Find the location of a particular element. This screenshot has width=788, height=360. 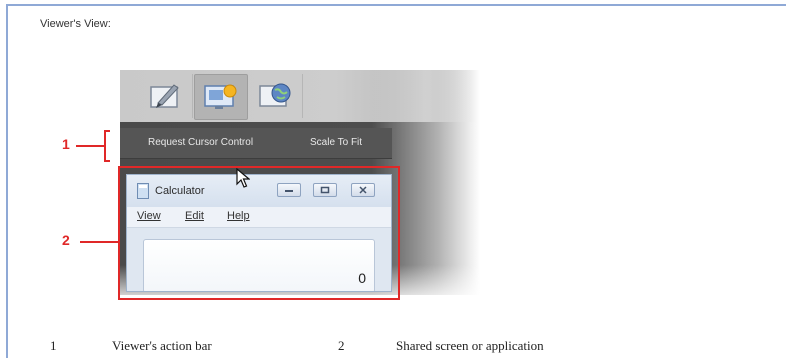

legend-number-2: 2 is located at coordinates (341, 345).